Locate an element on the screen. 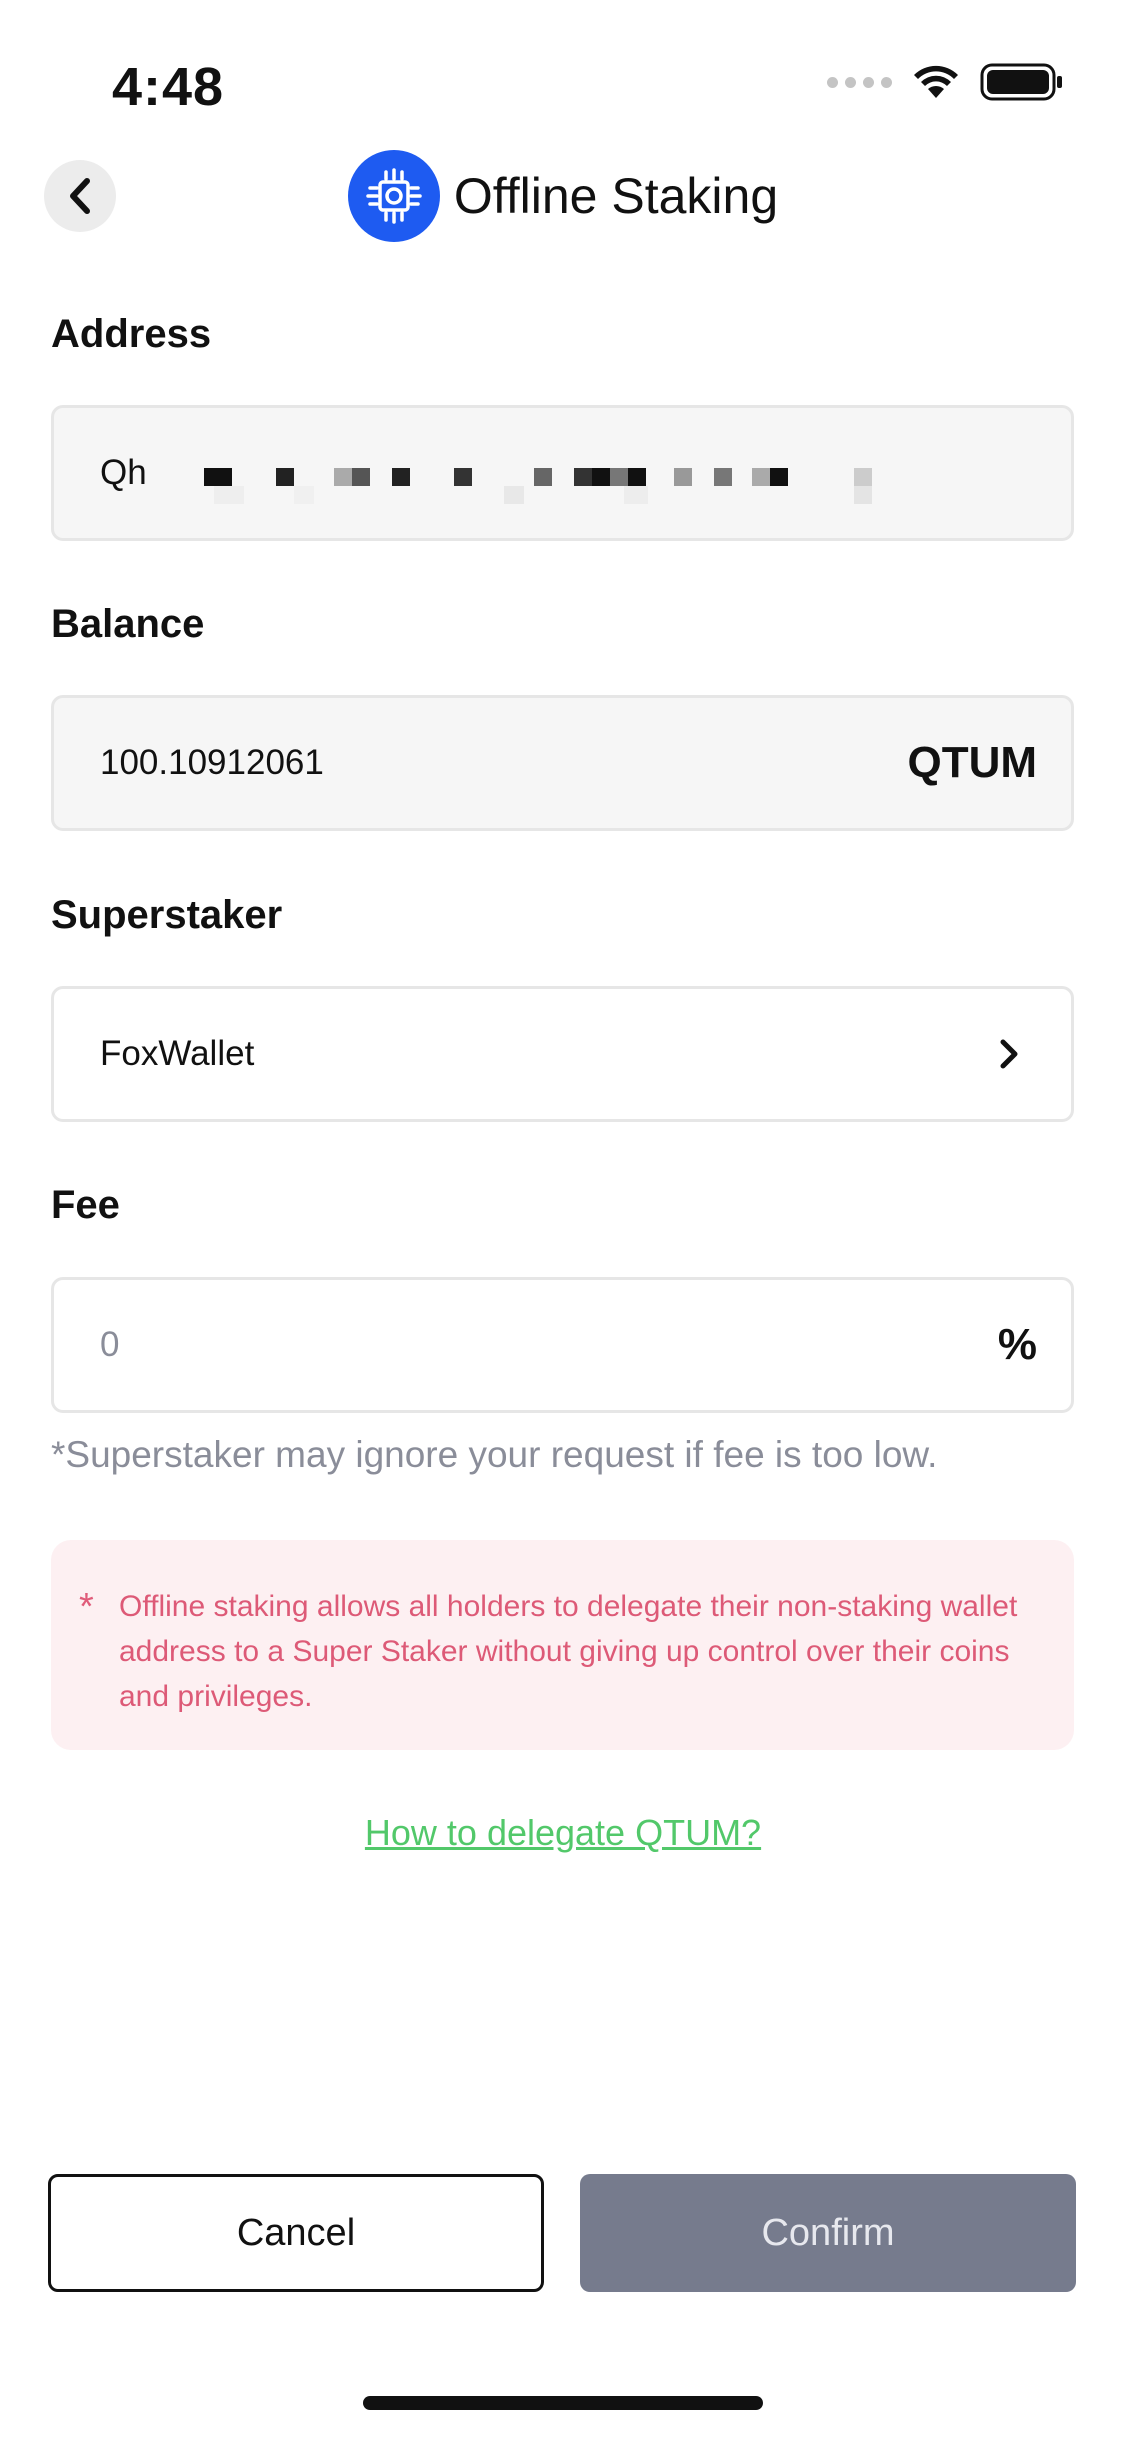 Image resolution: width=1126 pixels, height=2438 pixels. page-header: Offline Staking is located at coordinates (563, 196).